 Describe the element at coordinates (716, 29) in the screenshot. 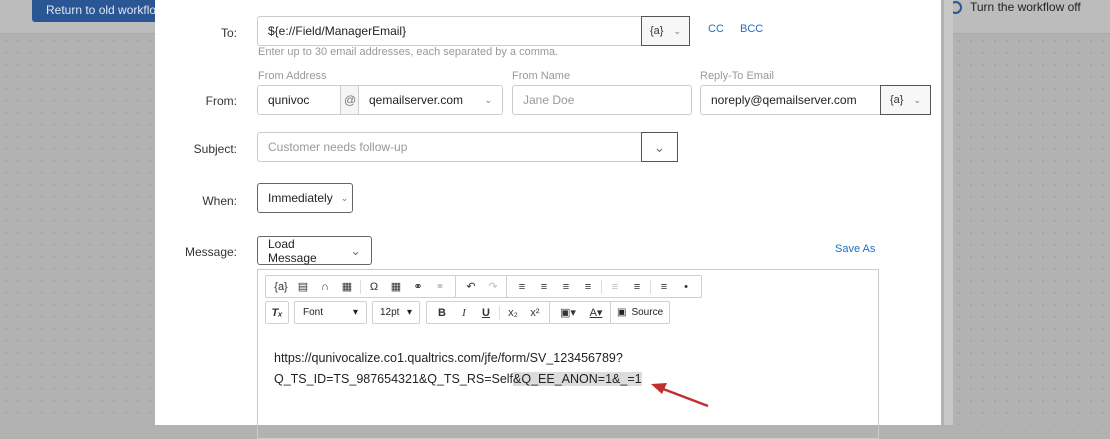

I see `cc-link: CC` at that location.